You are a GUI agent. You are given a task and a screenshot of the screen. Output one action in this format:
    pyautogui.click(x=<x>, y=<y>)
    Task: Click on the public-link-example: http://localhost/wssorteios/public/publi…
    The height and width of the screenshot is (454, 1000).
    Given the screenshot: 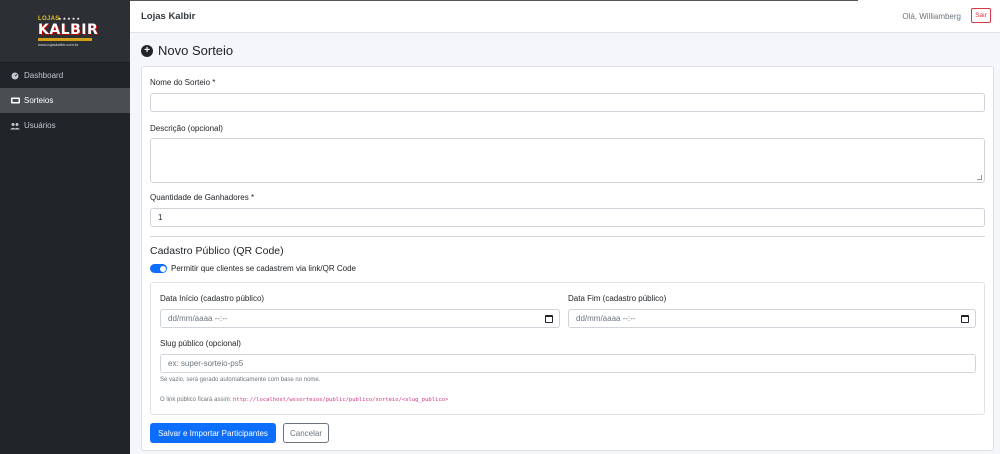 What is the action you would take?
    pyautogui.click(x=341, y=400)
    